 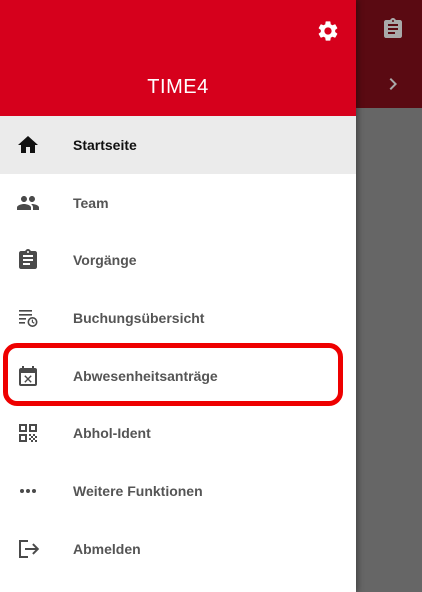 What do you see at coordinates (138, 490) in the screenshot?
I see `menu-item-label: Weitere Funktionen` at bounding box center [138, 490].